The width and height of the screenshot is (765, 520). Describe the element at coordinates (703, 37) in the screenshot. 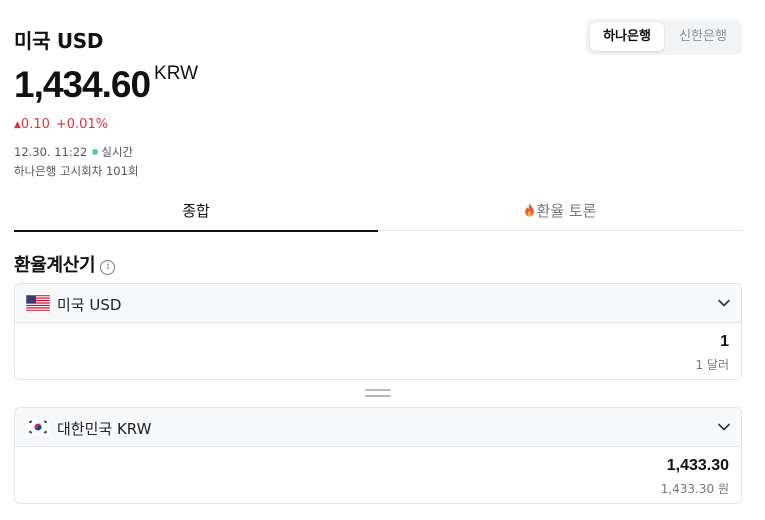

I see `bank-option-shinhan: 신한은행` at that location.